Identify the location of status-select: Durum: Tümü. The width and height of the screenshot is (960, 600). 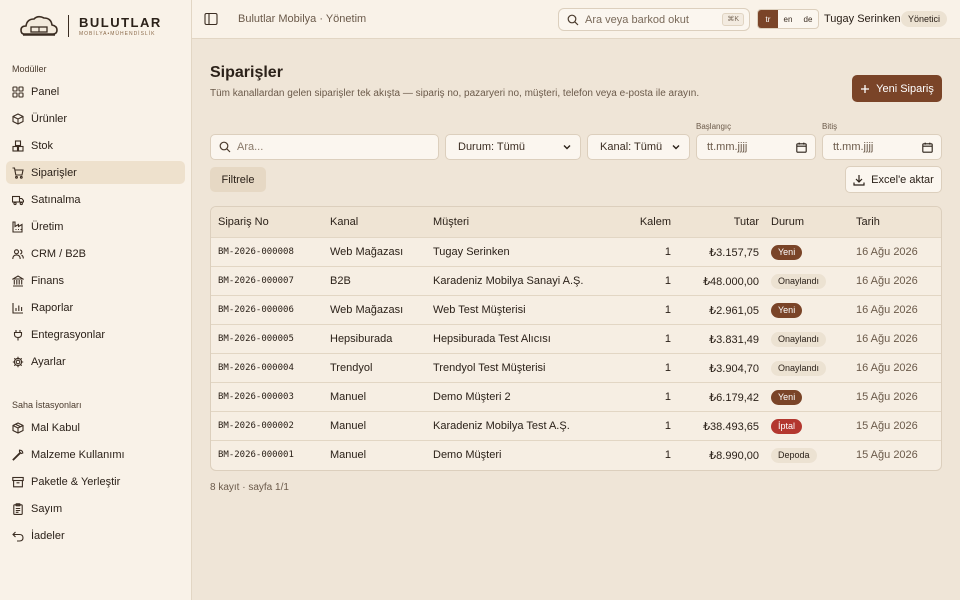
(513, 147).